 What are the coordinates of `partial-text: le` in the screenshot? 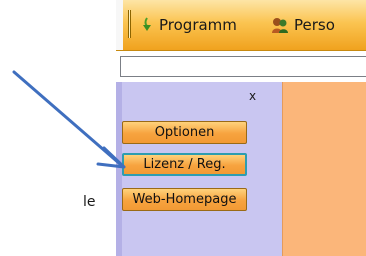 It's located at (89, 202).